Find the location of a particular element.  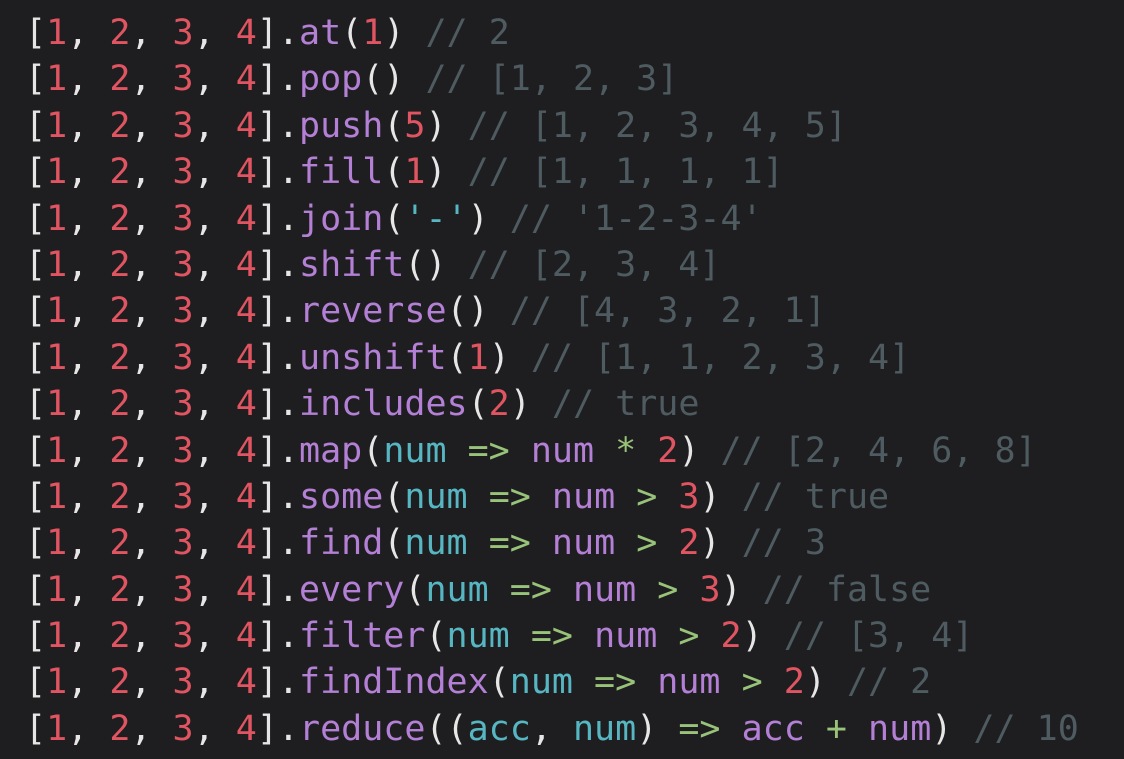

method-name: at is located at coordinates (320, 33).